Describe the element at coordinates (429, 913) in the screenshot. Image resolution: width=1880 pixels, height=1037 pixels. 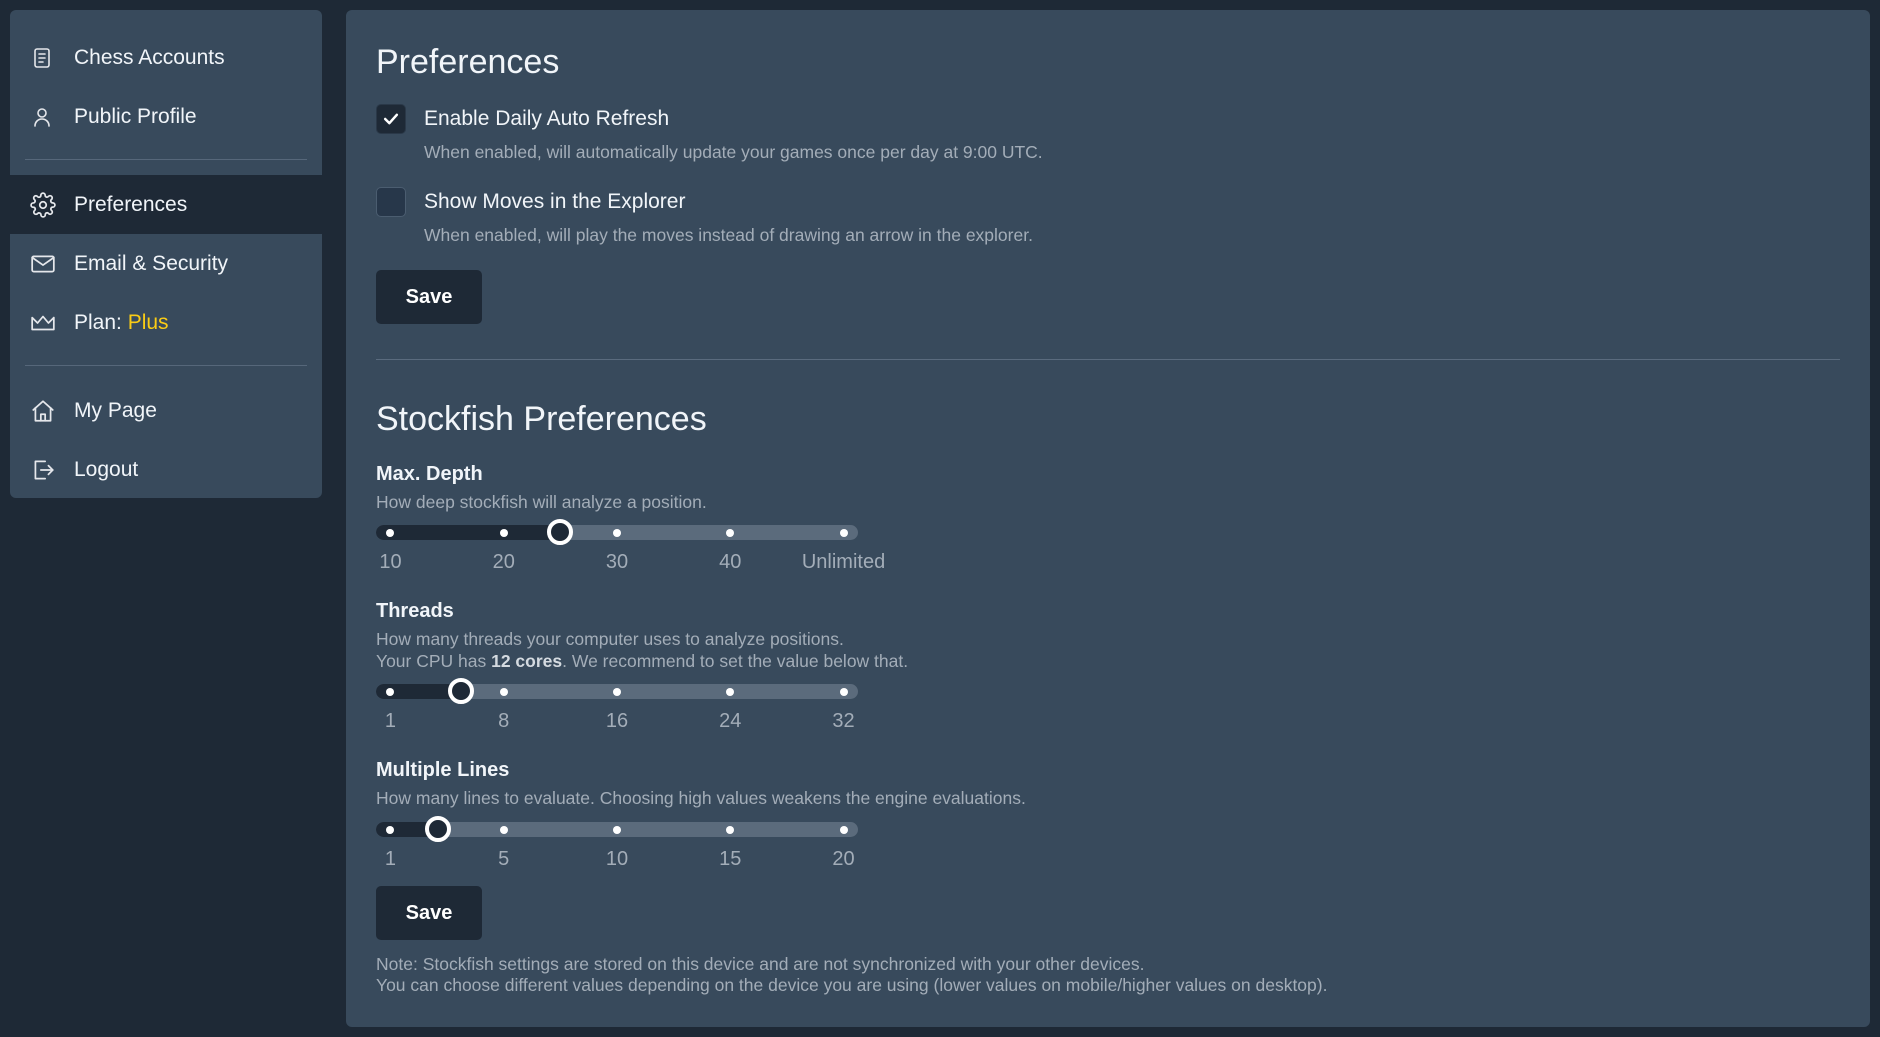
I see `save-stockfish-button: Save` at that location.